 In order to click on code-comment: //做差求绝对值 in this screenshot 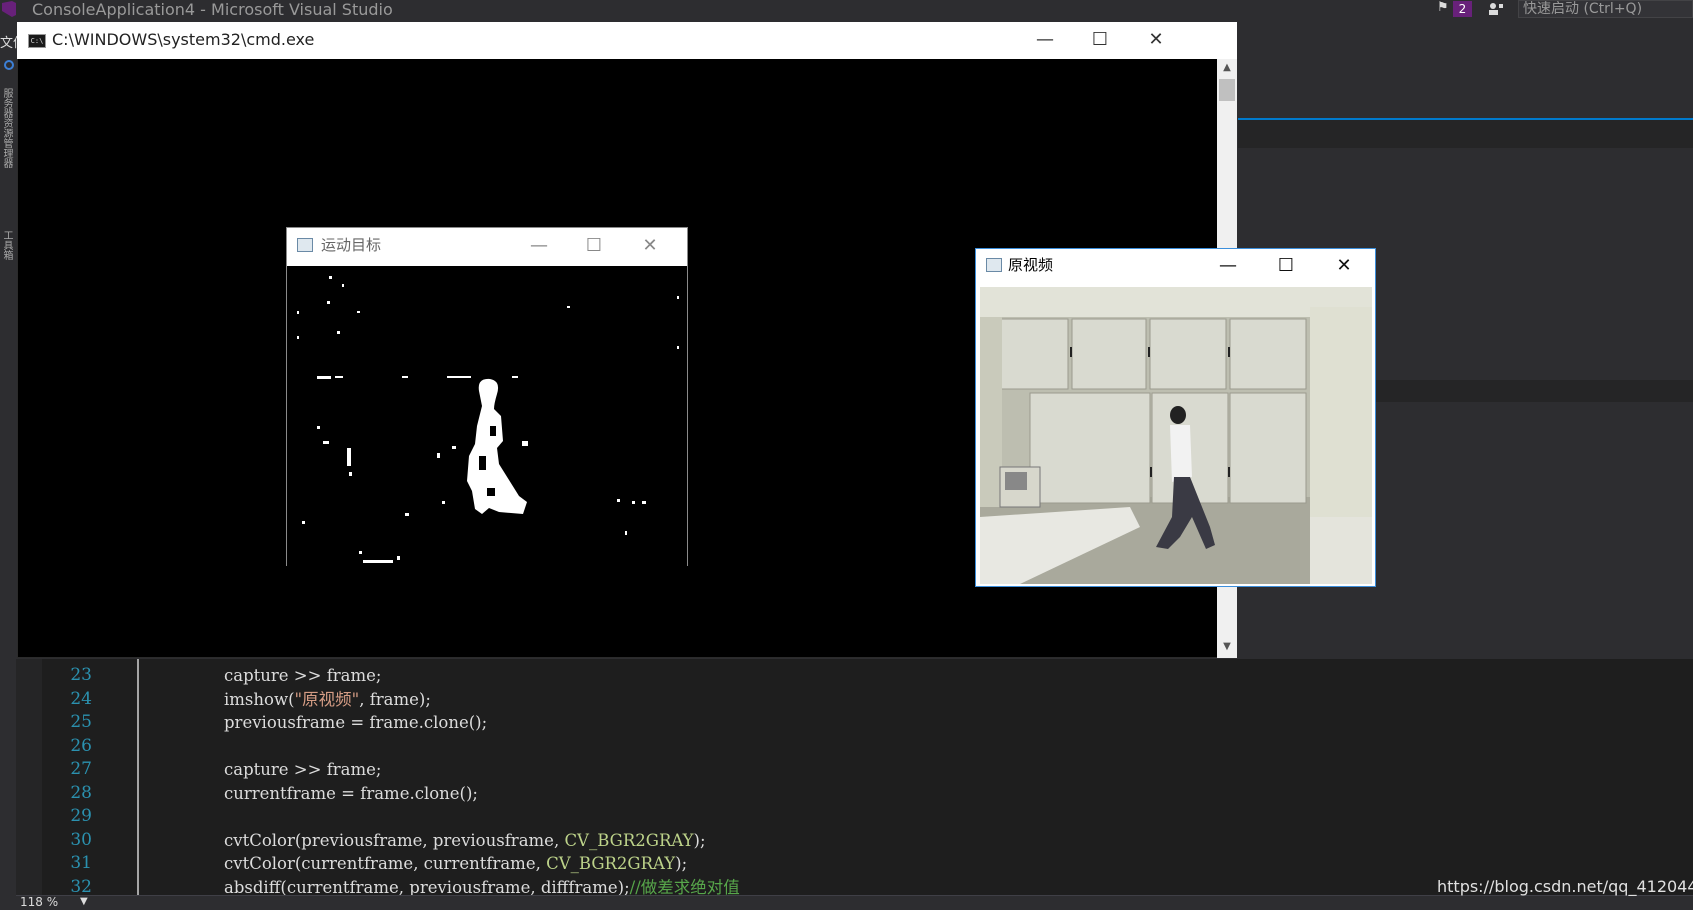, I will do `click(684, 887)`.